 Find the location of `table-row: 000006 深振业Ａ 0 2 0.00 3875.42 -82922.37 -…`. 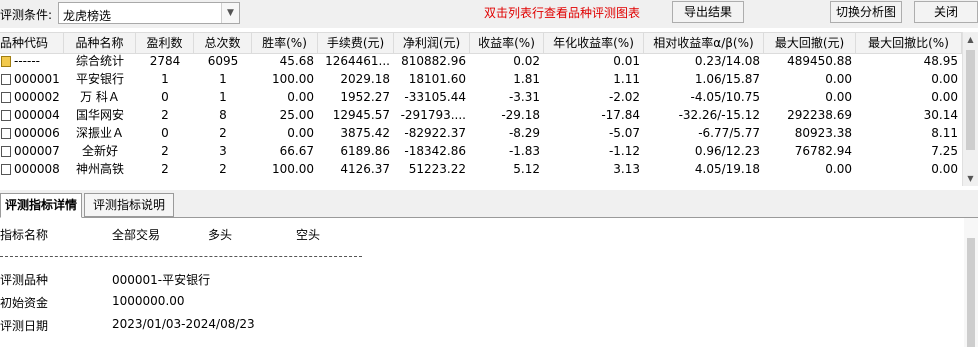

table-row: 000006 深振业Ａ 0 2 0.00 3875.42 -82922.37 -… is located at coordinates (481, 133).